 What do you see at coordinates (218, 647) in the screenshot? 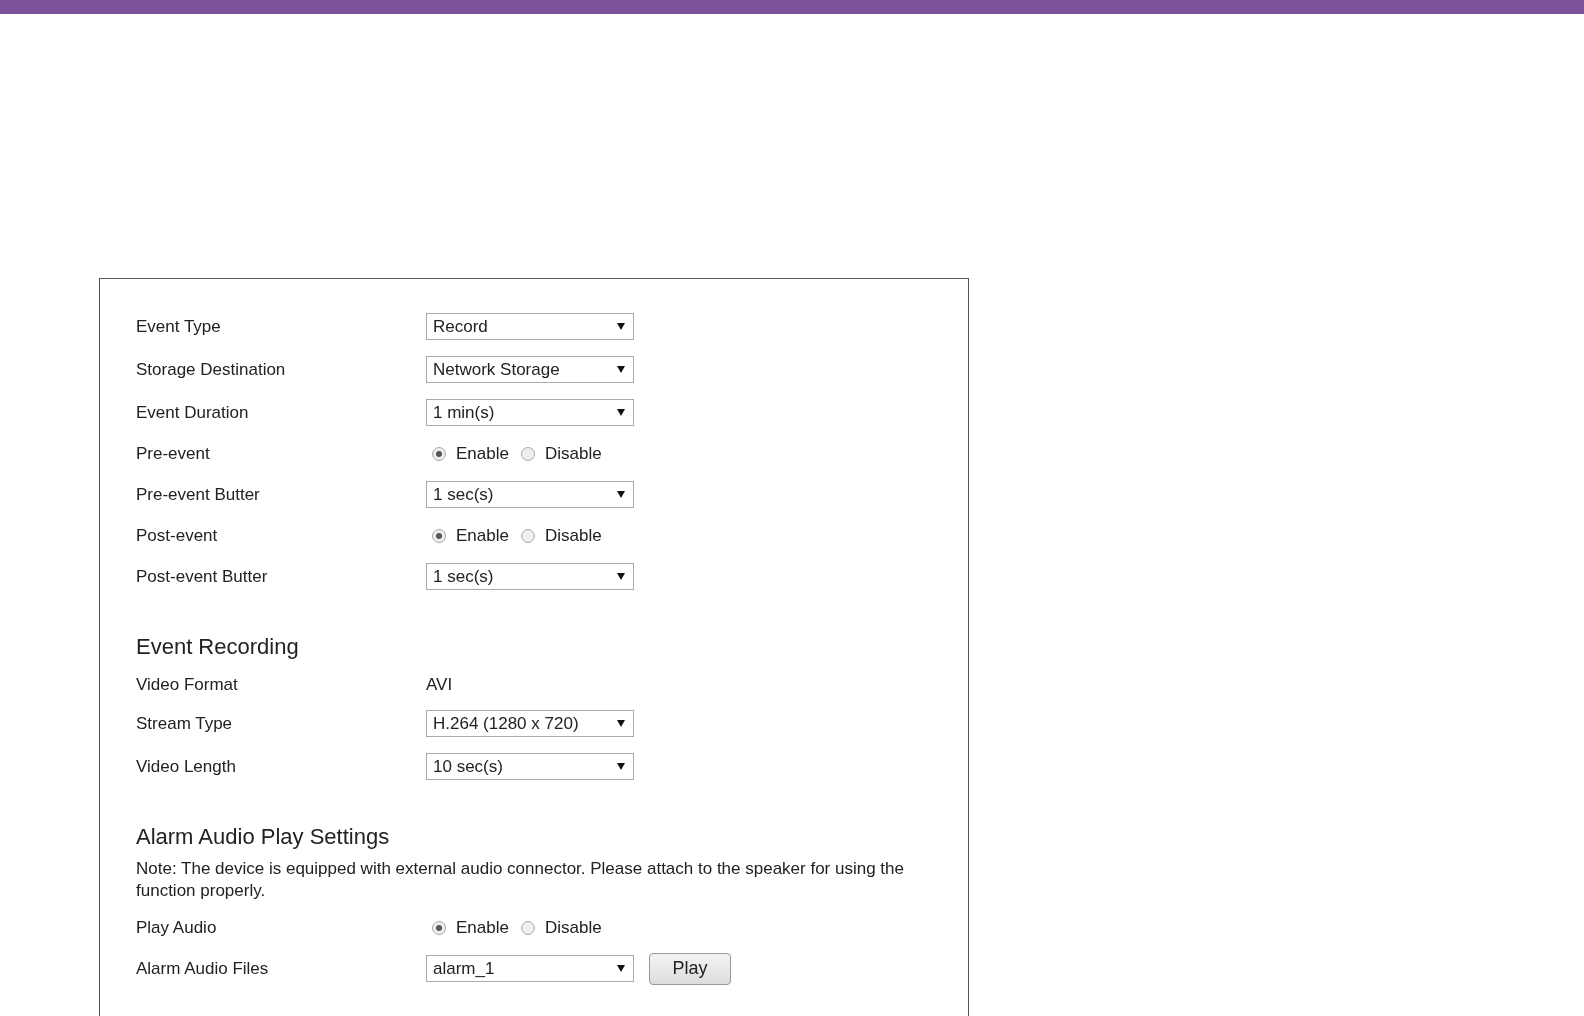
I see `section-heading: Event Recording` at bounding box center [218, 647].